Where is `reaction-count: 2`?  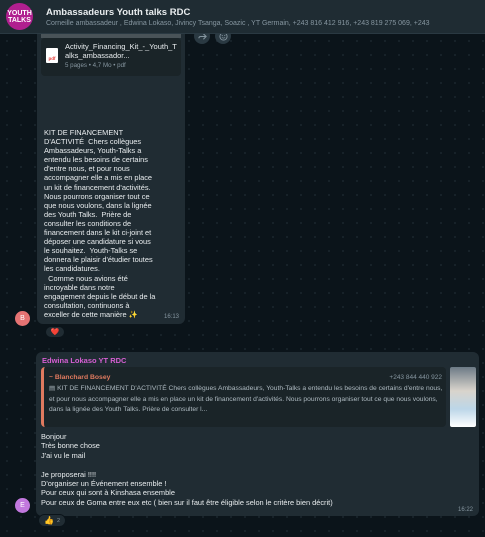 reaction-count: 2 is located at coordinates (58, 520).